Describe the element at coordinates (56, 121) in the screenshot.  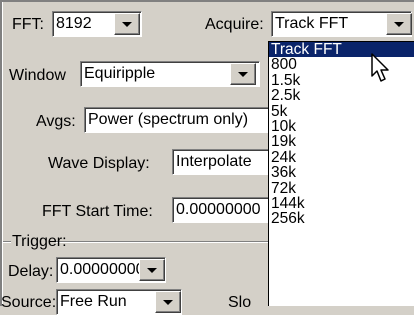
I see `avgs-label: Avgs:` at that location.